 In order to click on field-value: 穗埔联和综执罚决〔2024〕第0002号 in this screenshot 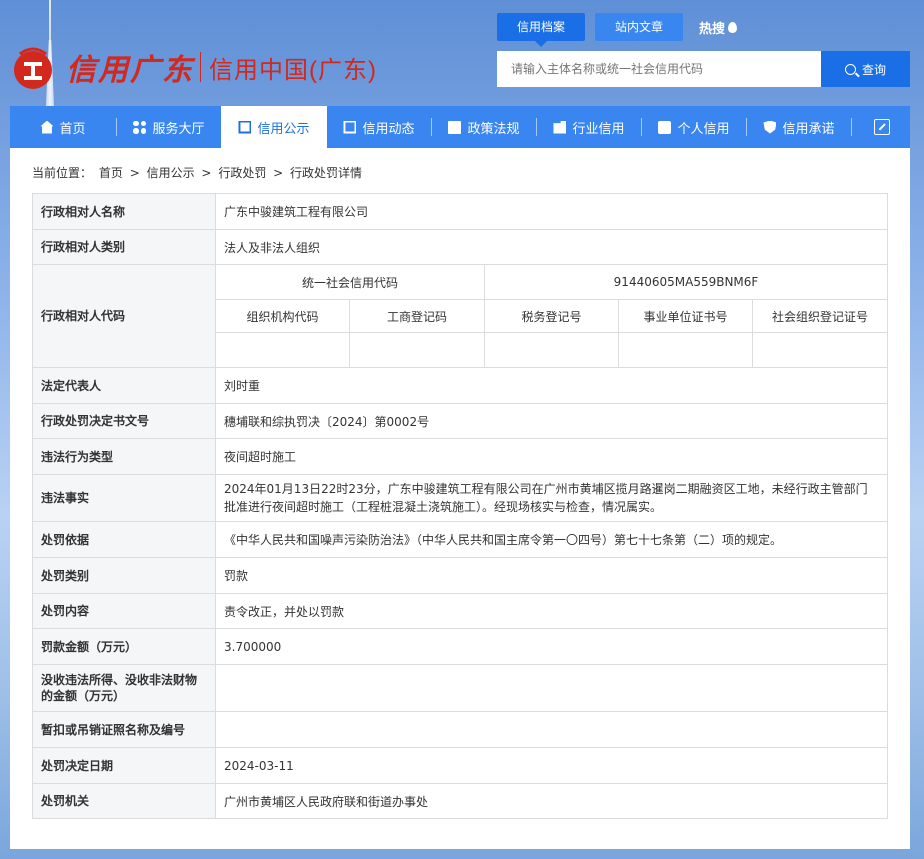, I will do `click(551, 421)`.